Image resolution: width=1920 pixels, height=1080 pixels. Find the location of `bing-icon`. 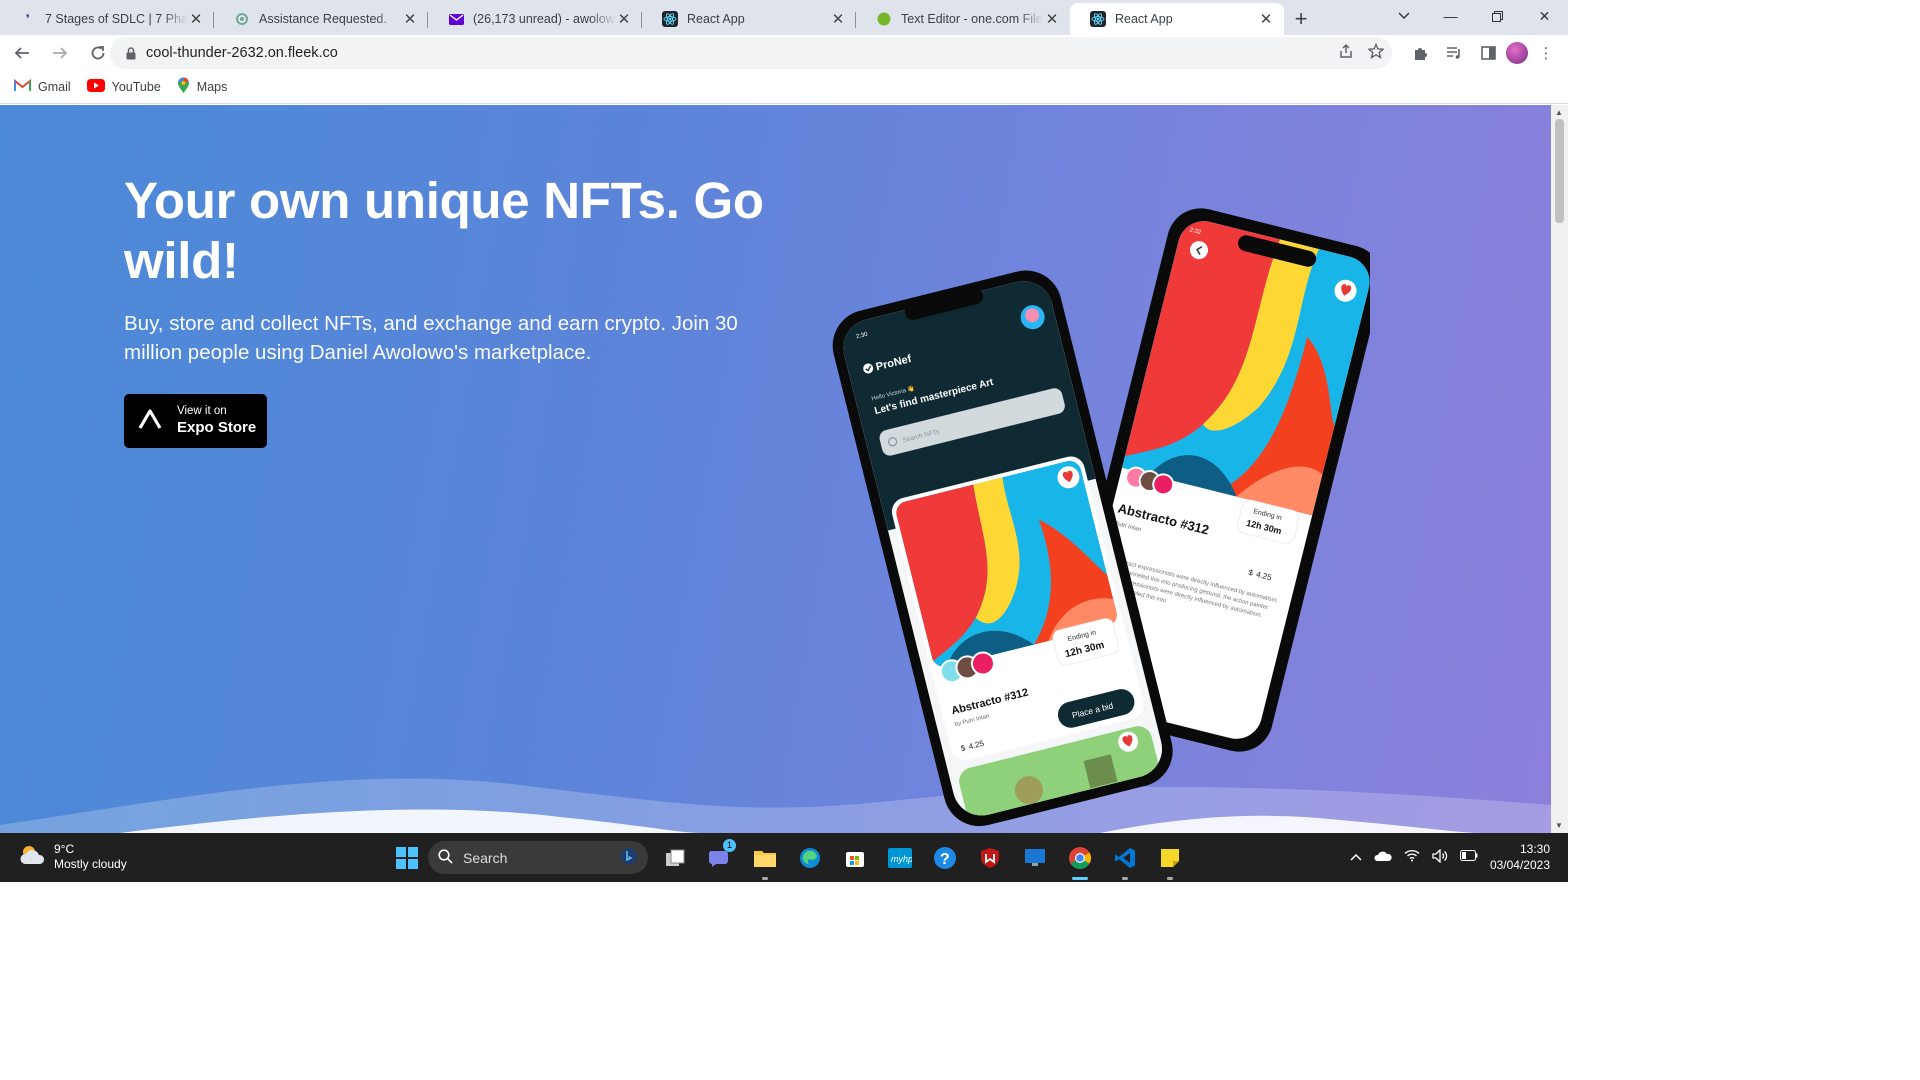

bing-icon is located at coordinates (629, 857).